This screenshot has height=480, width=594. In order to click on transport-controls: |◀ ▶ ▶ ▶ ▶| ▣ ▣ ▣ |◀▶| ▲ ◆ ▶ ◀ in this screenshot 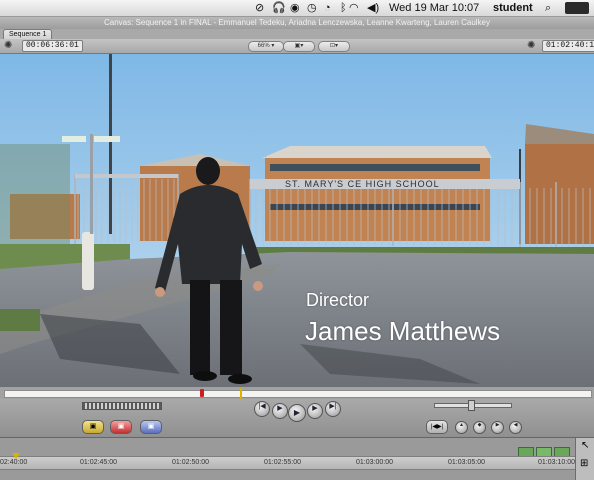, I will do `click(297, 418)`.